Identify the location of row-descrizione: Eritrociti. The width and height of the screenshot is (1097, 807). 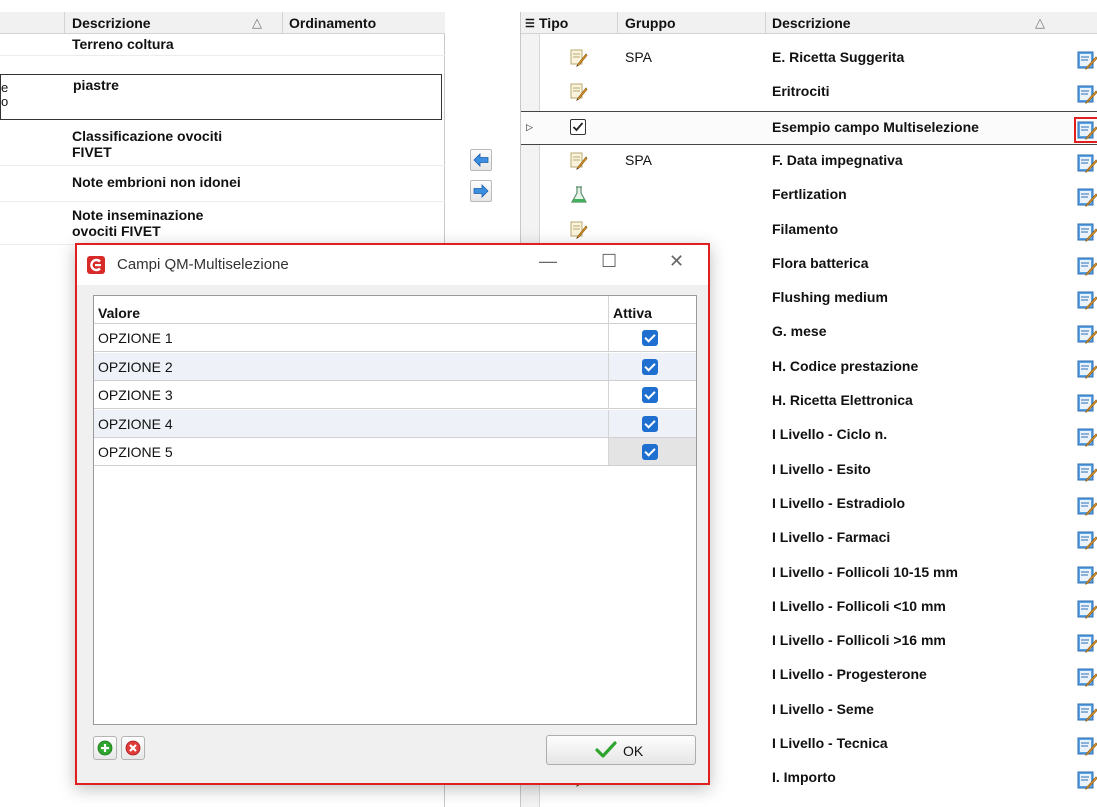
(801, 91).